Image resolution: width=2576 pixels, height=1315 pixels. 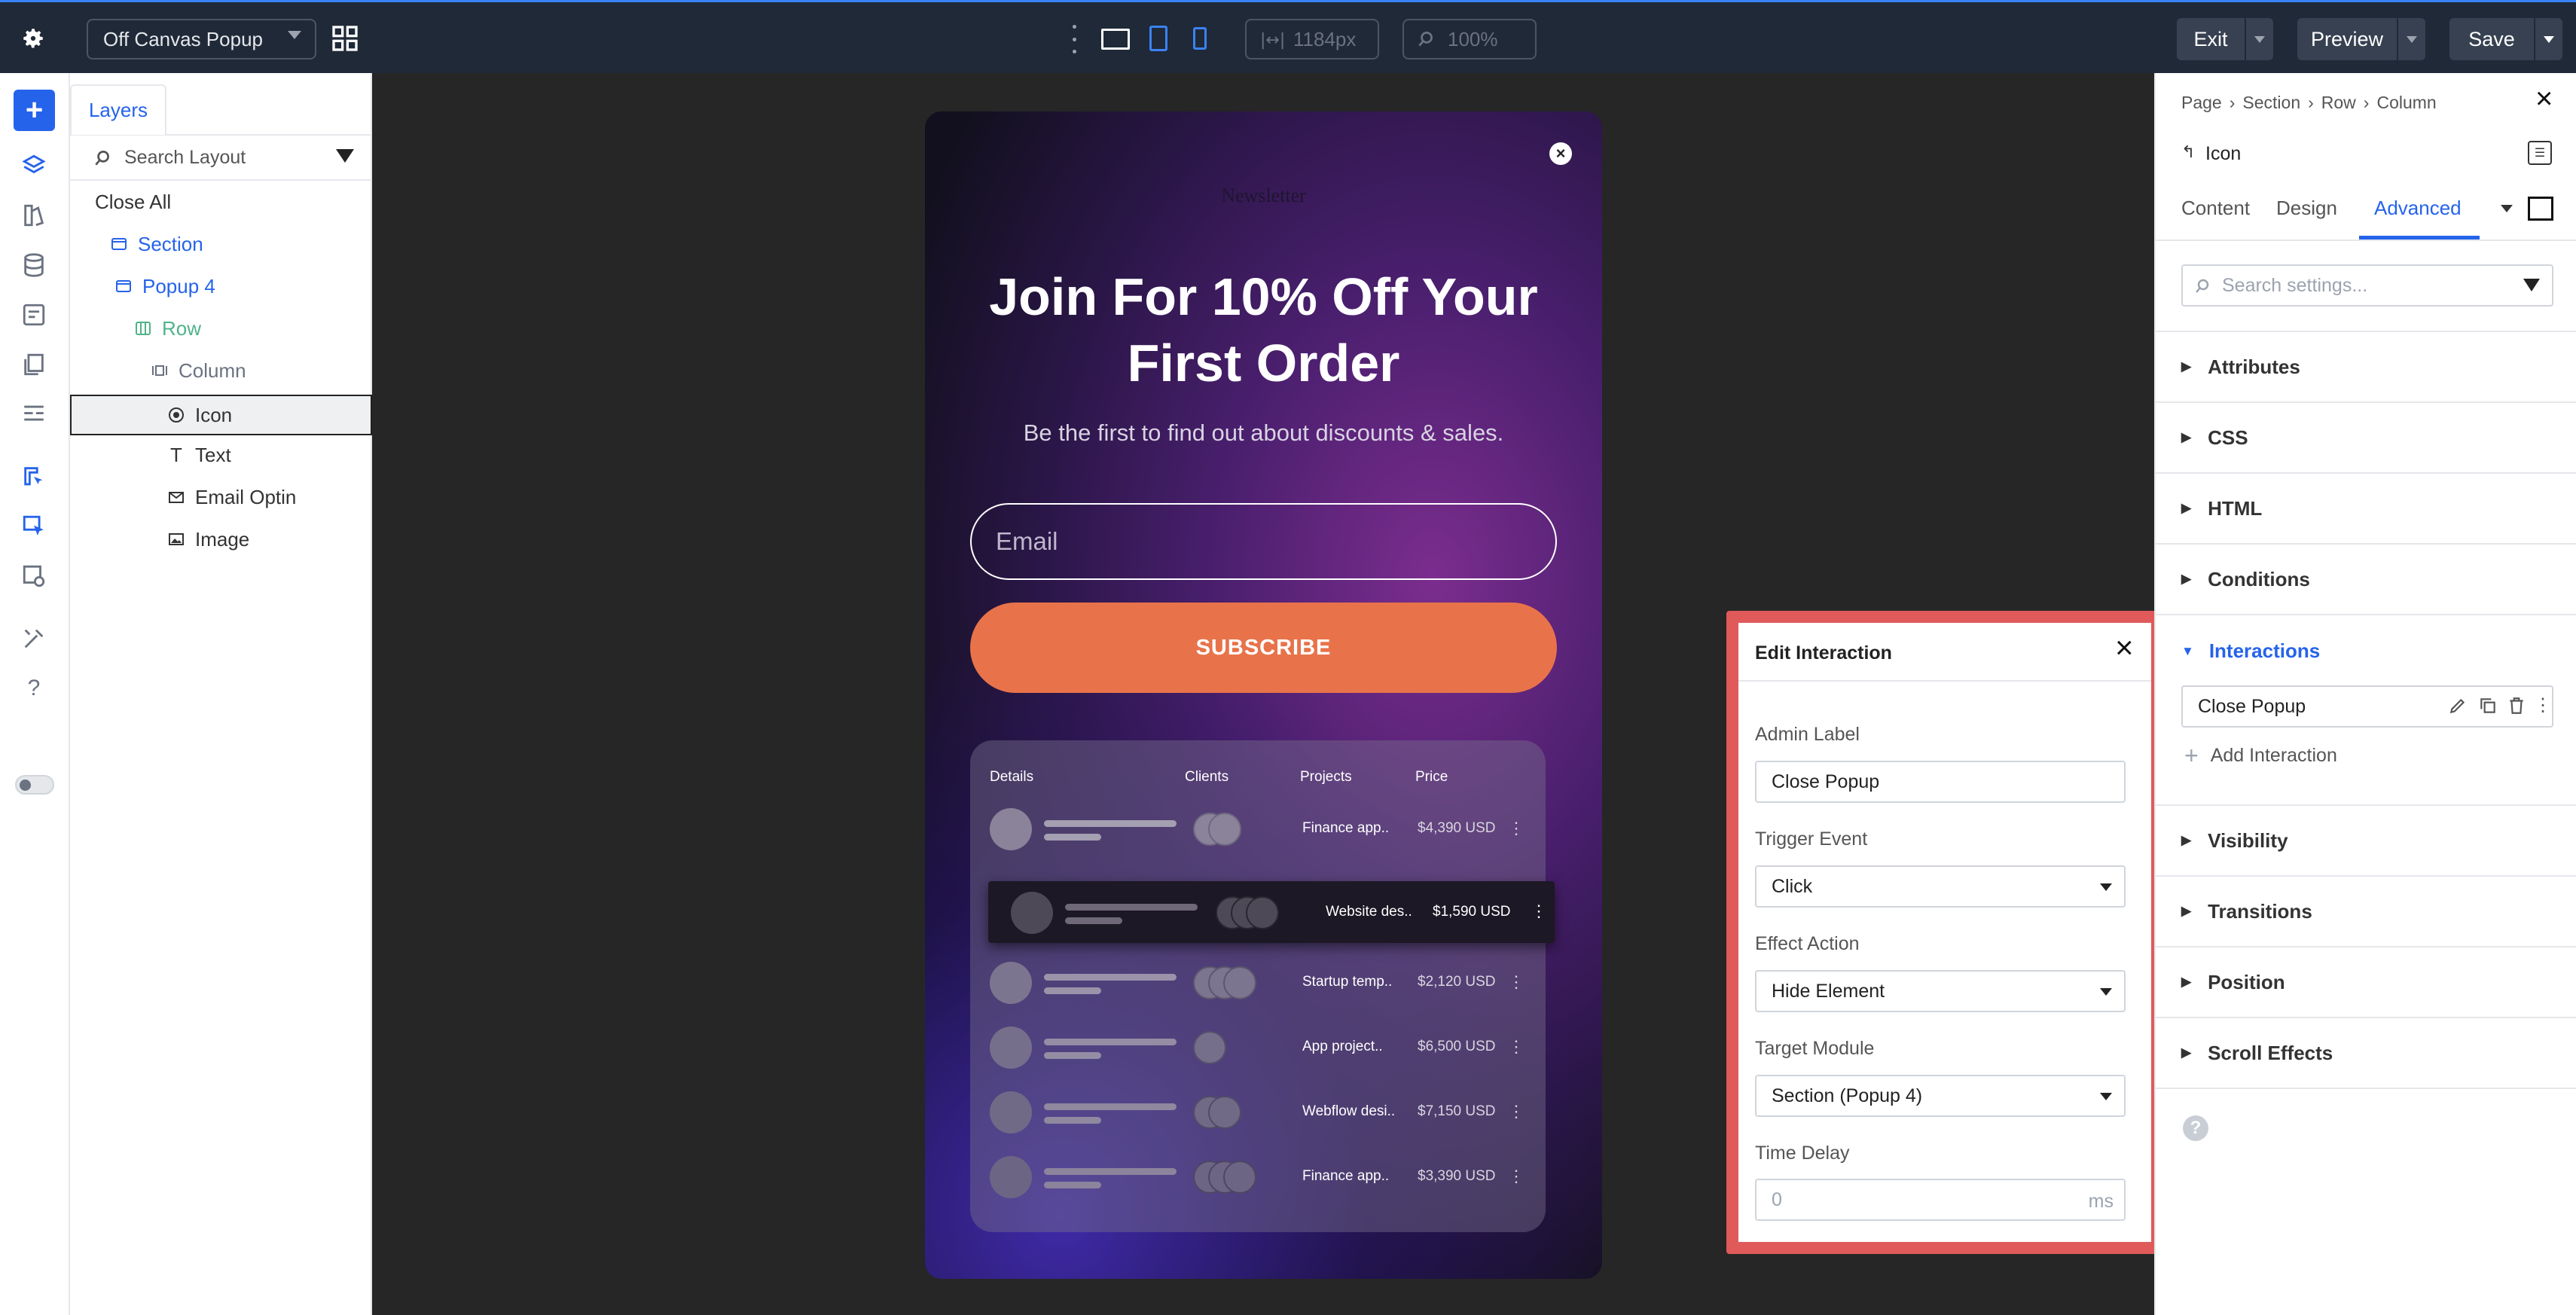 What do you see at coordinates (34, 364) in the screenshot?
I see `pages-icon` at bounding box center [34, 364].